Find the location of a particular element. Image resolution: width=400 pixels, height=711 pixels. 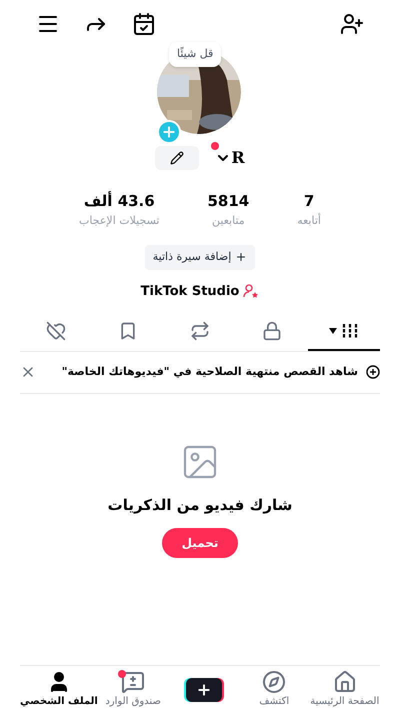

stat-label: متابعين is located at coordinates (228, 220).